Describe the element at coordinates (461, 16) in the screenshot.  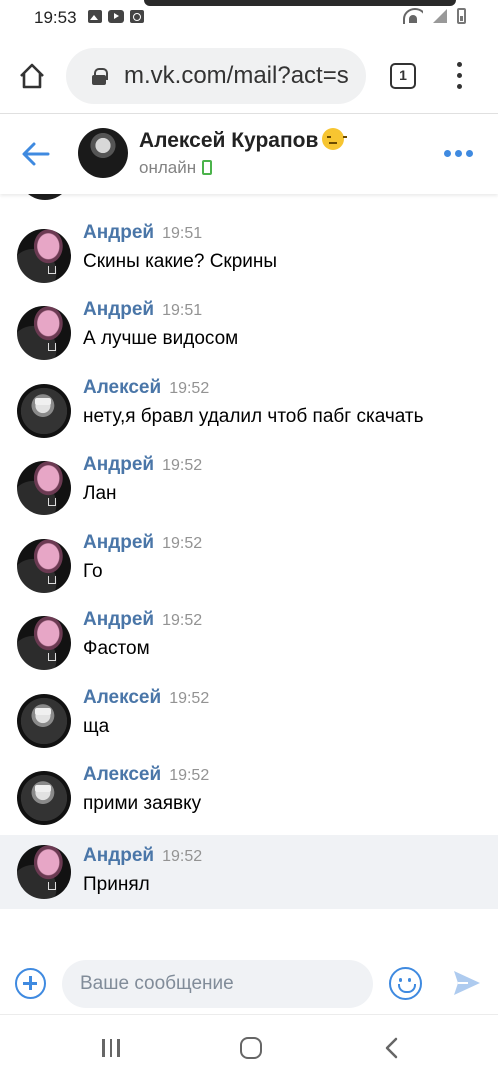
I see `battery-icon` at that location.